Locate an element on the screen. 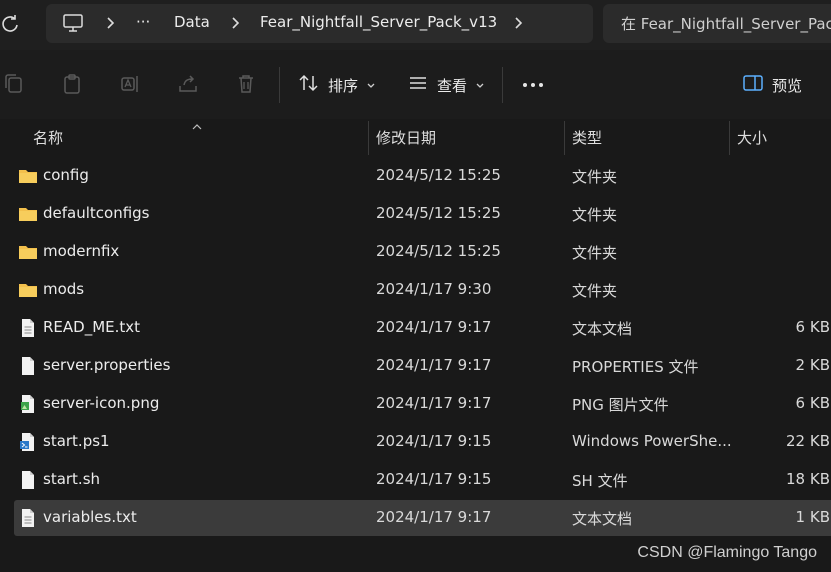 The height and width of the screenshot is (572, 831). file-row: start.sh 2024/1/17 9:15 SH 文件 18 KB is located at coordinates (422, 480).